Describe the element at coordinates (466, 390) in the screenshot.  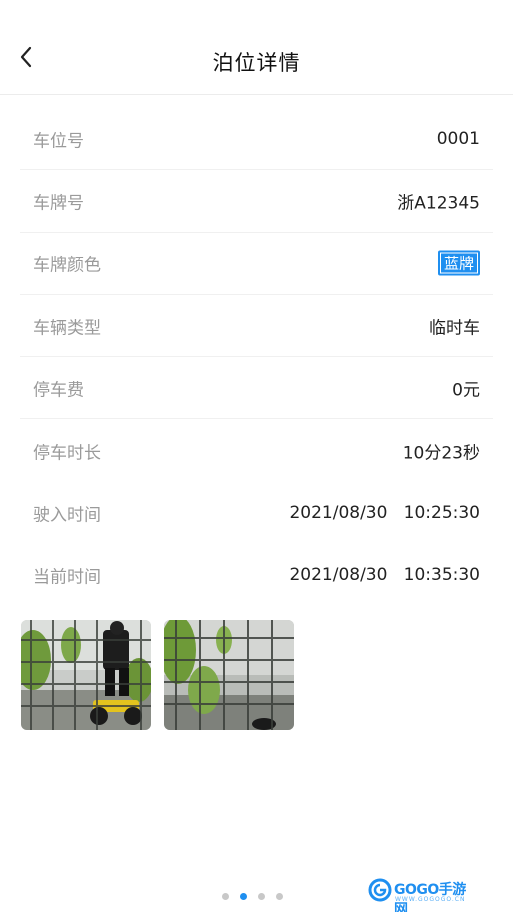
I see `parking-fee-value: 0元` at that location.